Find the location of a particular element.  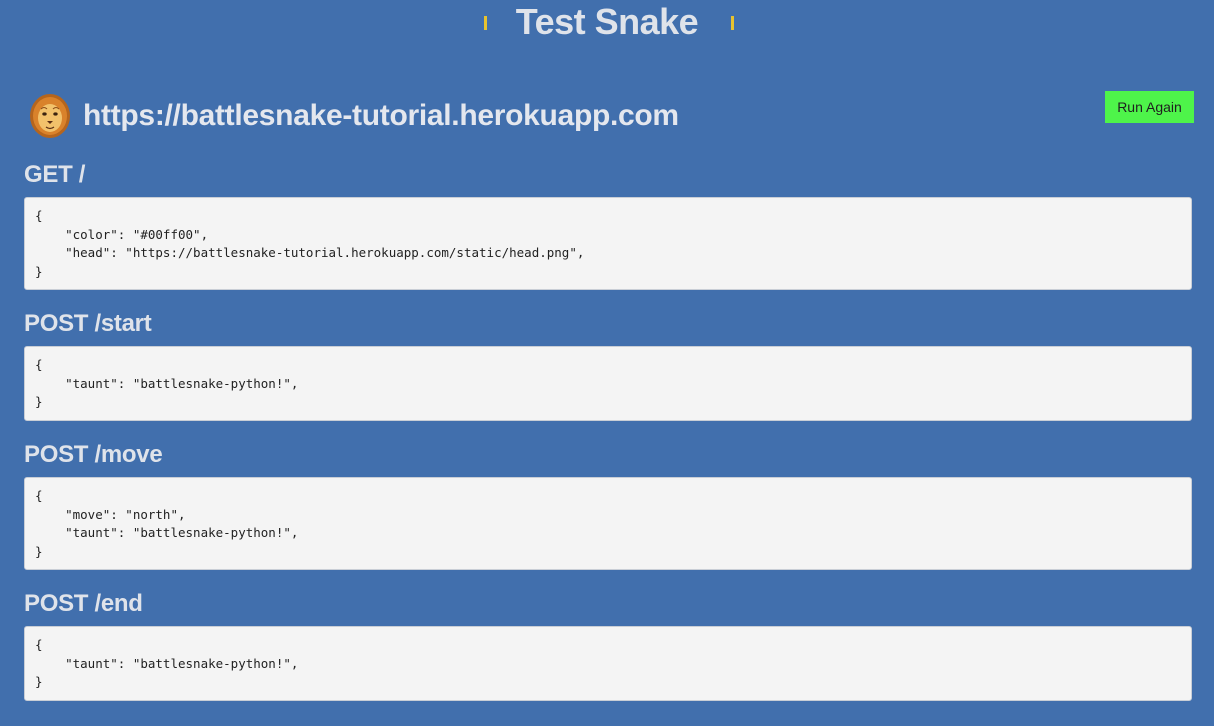

post-end-heading: POST /end is located at coordinates (83, 603).